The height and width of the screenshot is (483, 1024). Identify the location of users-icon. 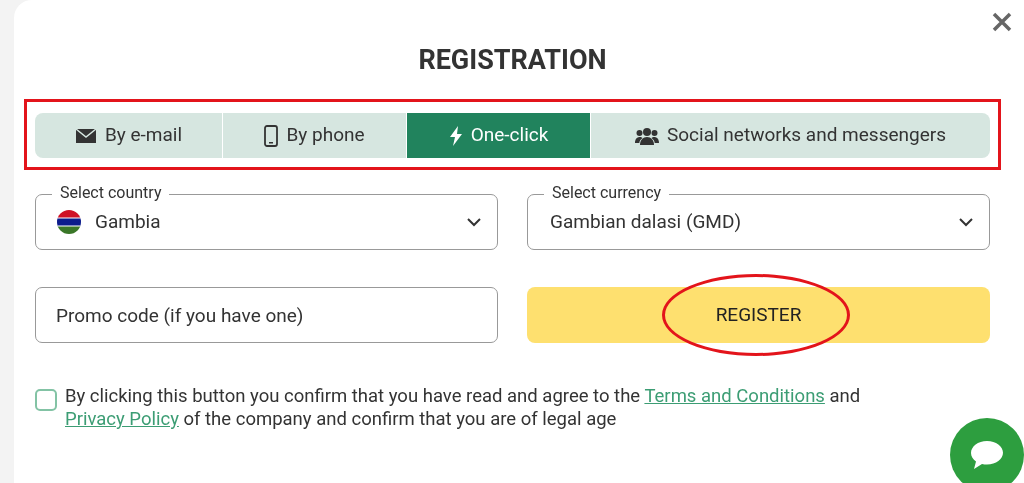
(647, 135).